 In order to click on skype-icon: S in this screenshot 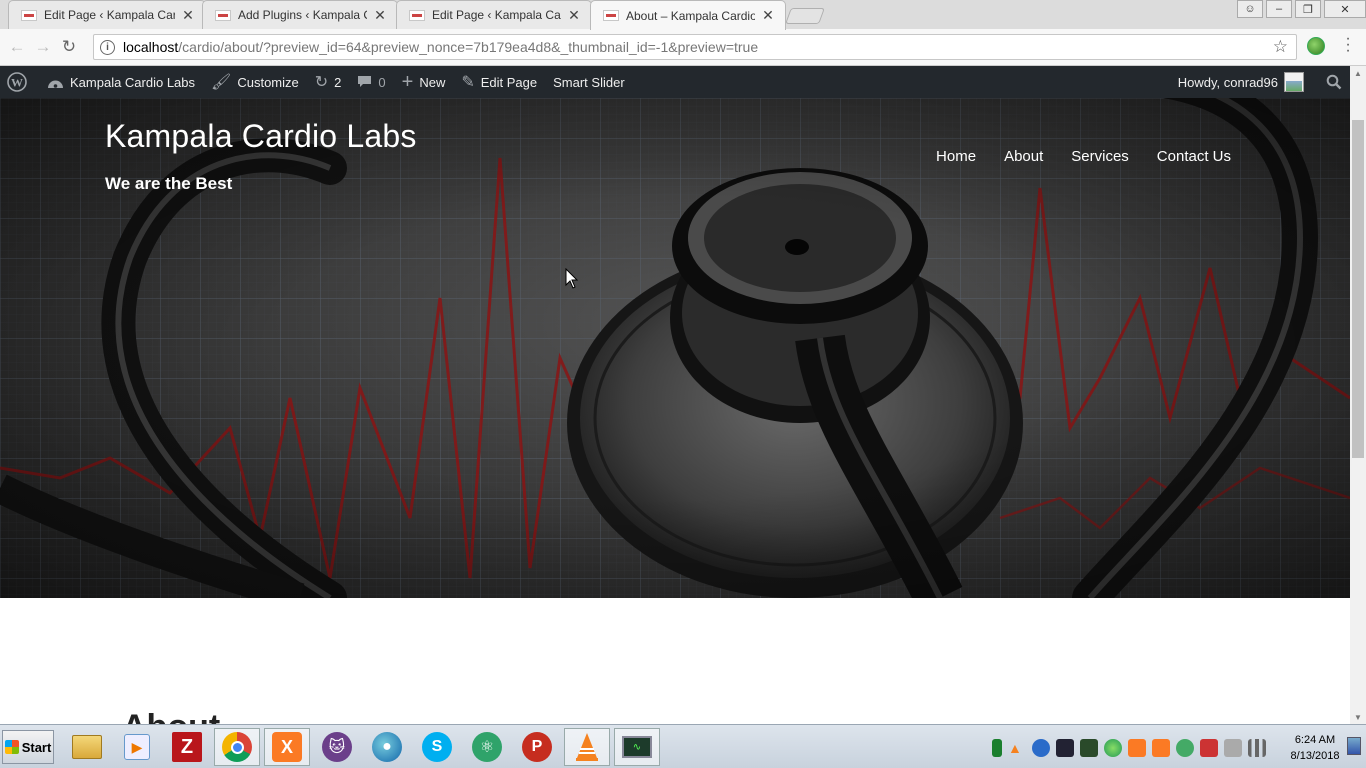, I will do `click(437, 747)`.